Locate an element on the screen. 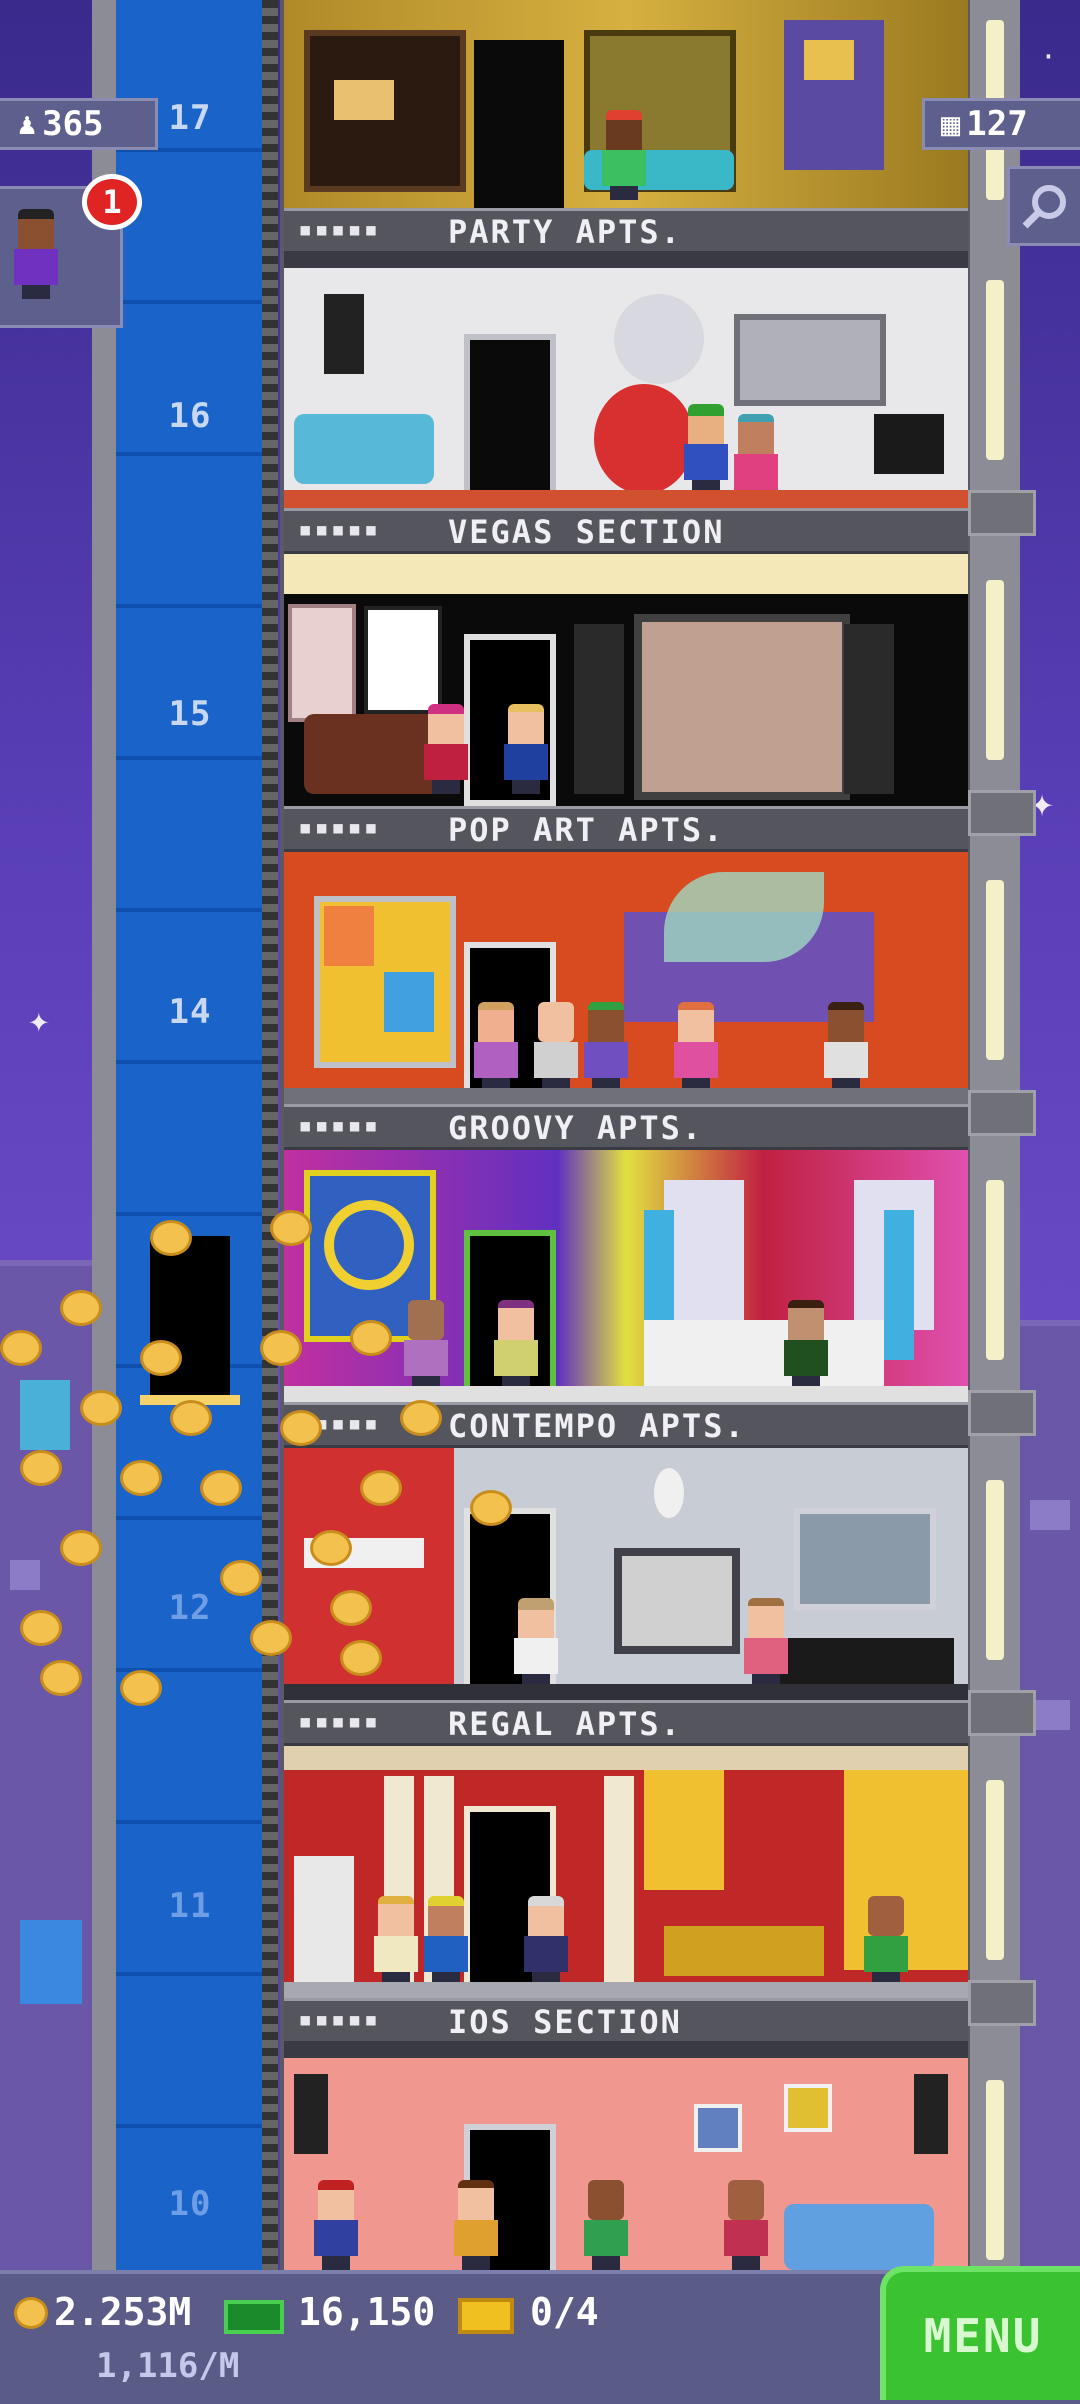 The width and height of the screenshot is (1080, 2404). floor-name-banner: ▪▪▪▪▪ CONTEMPO APTS. is located at coordinates (626, 1425).